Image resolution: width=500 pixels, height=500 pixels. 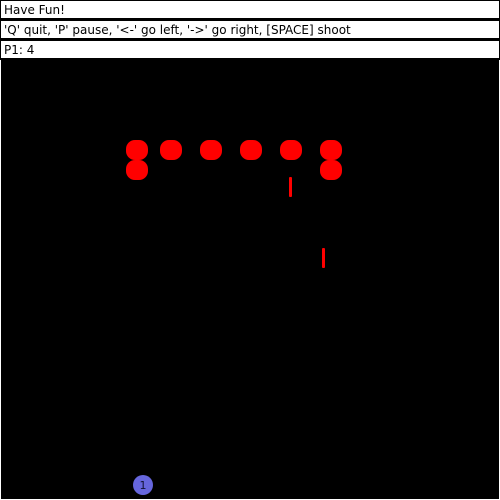 What do you see at coordinates (250, 9) in the screenshot?
I see `title-text: Have Fun!` at bounding box center [250, 9].